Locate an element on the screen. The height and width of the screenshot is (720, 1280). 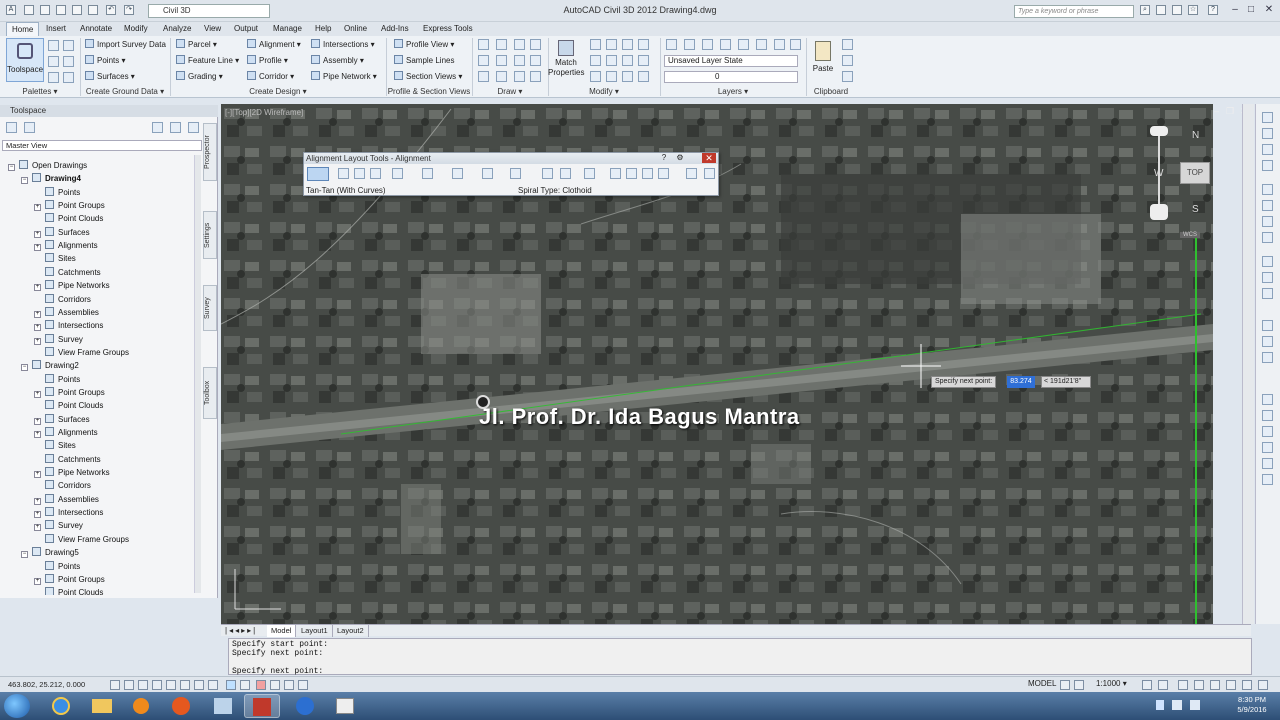
annotation-visibility-icon is located at coordinates (1147, 685).